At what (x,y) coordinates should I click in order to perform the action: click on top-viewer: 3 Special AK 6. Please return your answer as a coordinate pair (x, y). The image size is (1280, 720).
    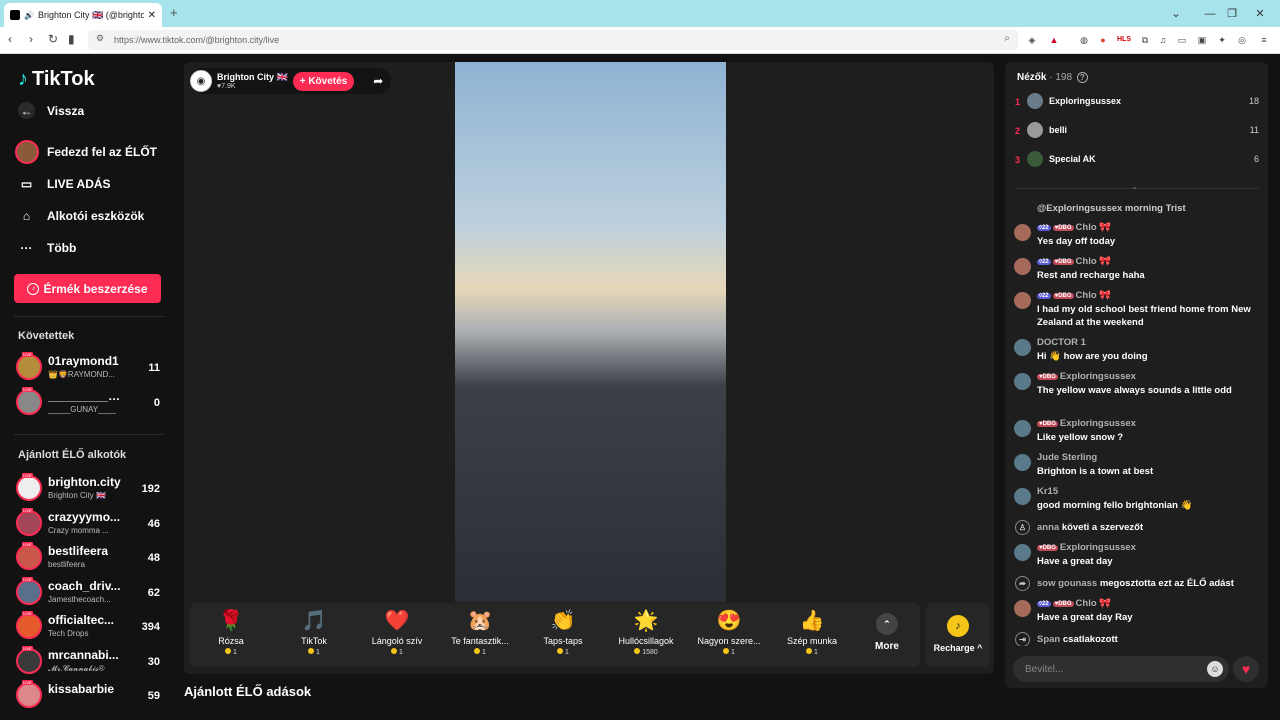
    Looking at the image, I should click on (1137, 160).